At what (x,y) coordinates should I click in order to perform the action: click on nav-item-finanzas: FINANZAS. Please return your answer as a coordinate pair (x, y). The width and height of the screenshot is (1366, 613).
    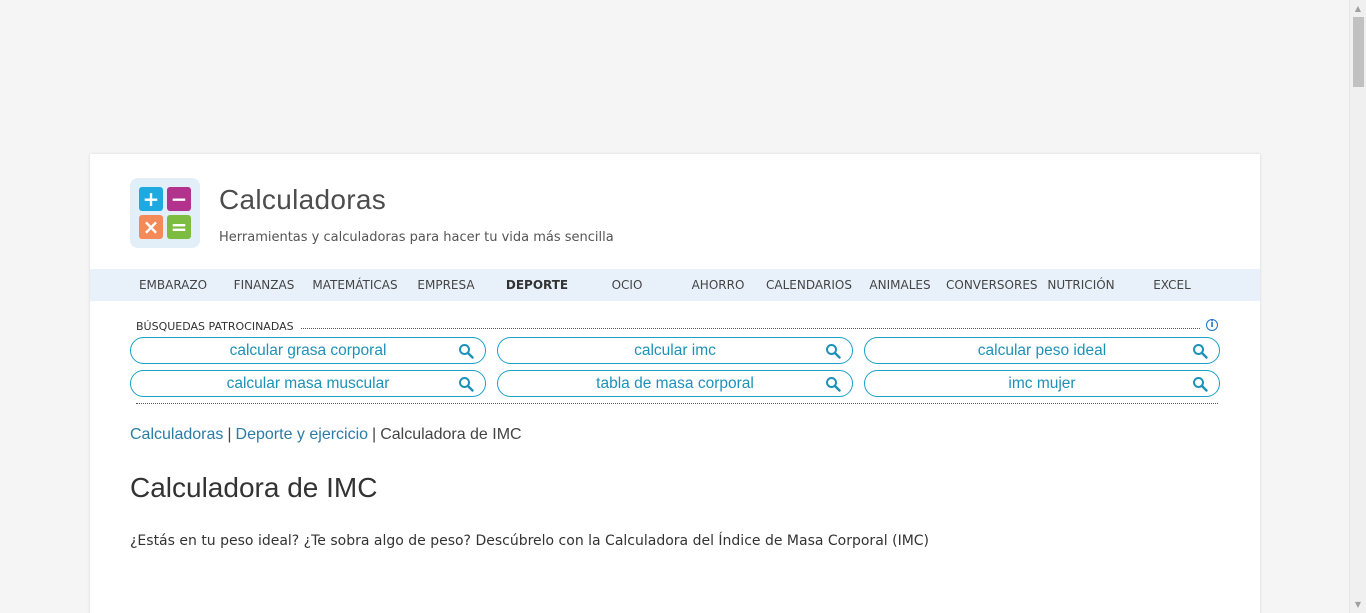
    Looking at the image, I should click on (264, 285).